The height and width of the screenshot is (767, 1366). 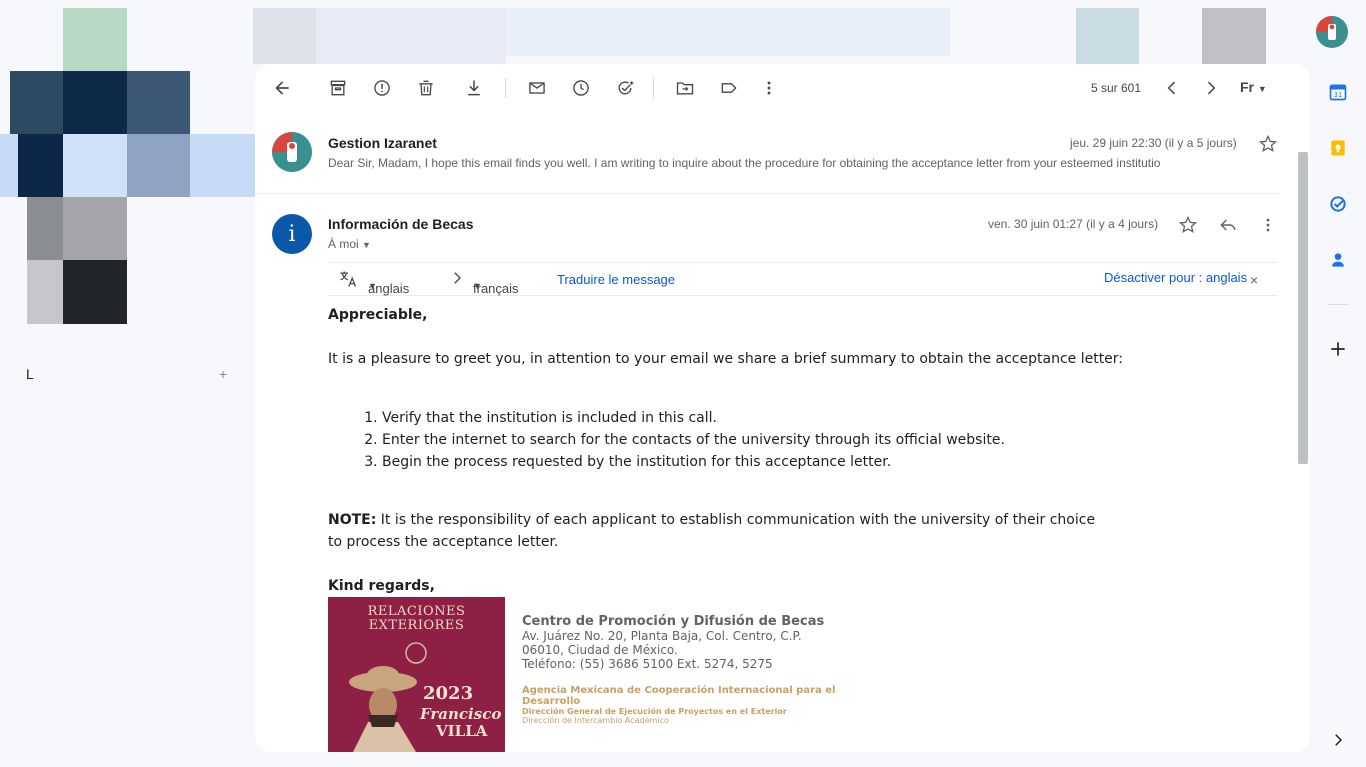 I want to click on side-panel-divider, so click(x=1338, y=304).